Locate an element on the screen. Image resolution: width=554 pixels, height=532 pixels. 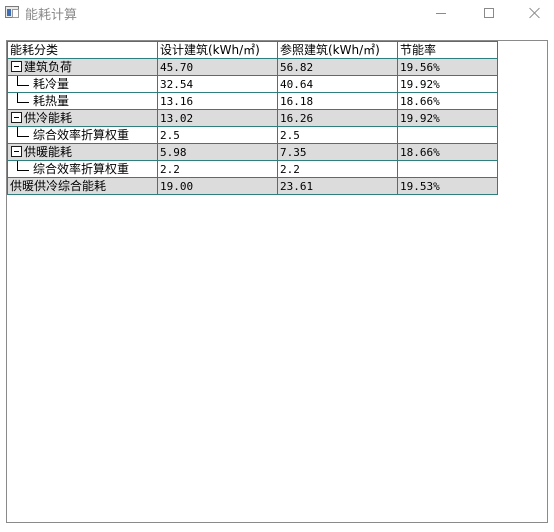
header-saving-rate: 节能率 is located at coordinates (447, 50).